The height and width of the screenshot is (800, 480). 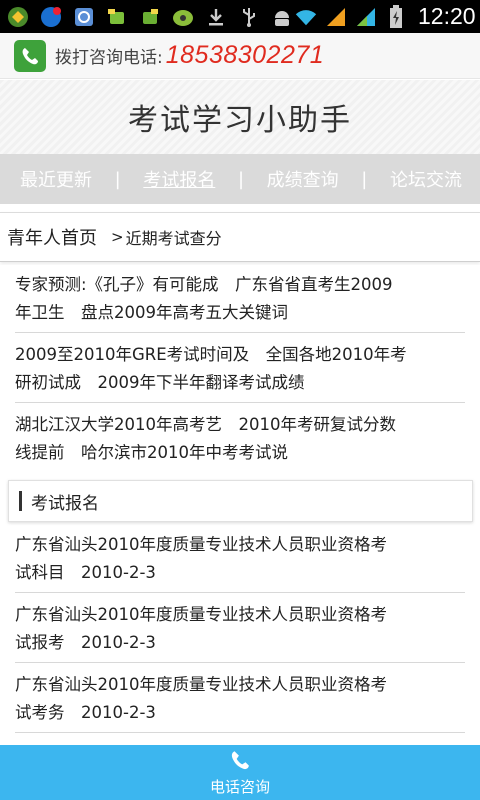 I want to click on nav-forum: 论坛交流, so click(x=426, y=179).